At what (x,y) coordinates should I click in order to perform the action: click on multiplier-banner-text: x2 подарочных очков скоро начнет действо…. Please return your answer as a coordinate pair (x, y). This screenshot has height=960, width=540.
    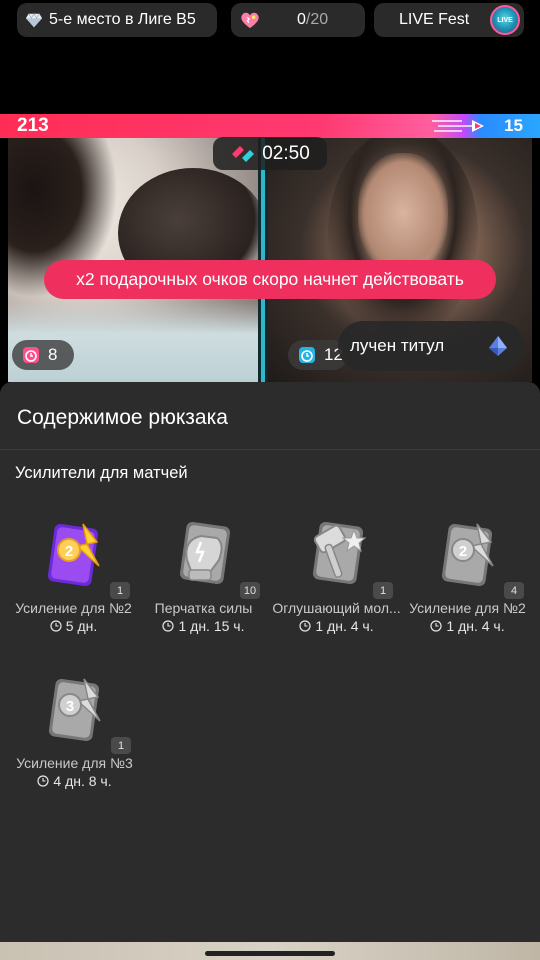
    Looking at the image, I should click on (270, 279).